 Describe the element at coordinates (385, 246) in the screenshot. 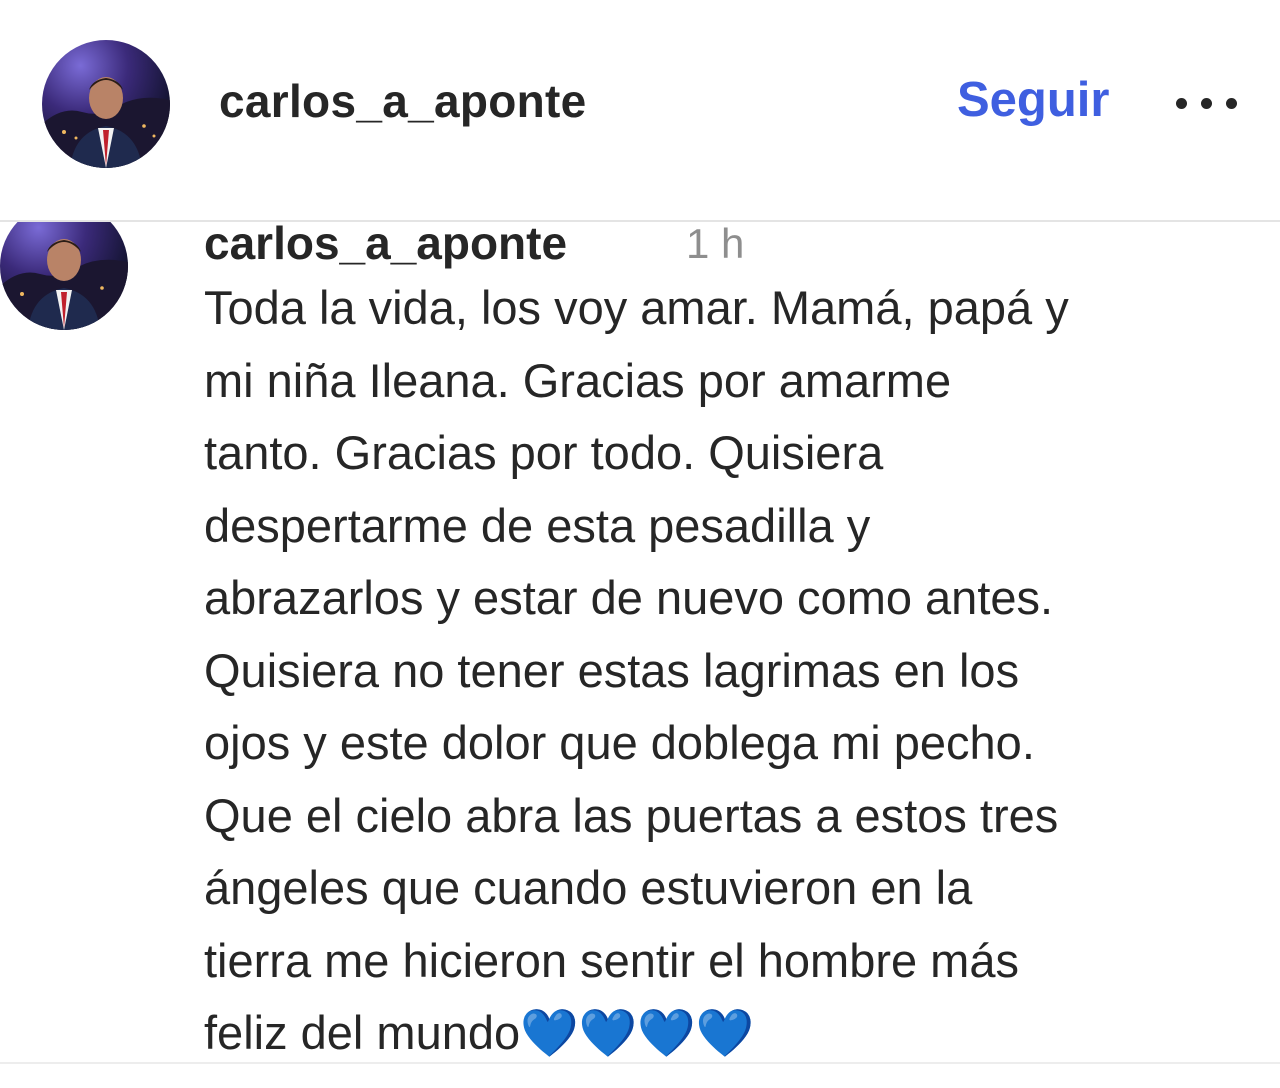

I see `comment-author-username: carlos_a_aponte` at that location.